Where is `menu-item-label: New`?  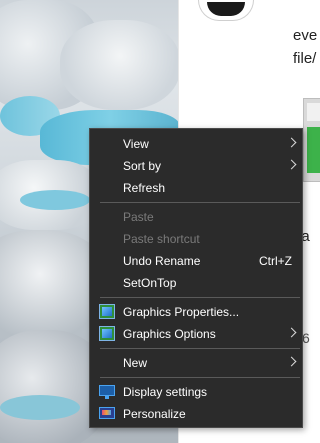
menu-item-label: New is located at coordinates (135, 363).